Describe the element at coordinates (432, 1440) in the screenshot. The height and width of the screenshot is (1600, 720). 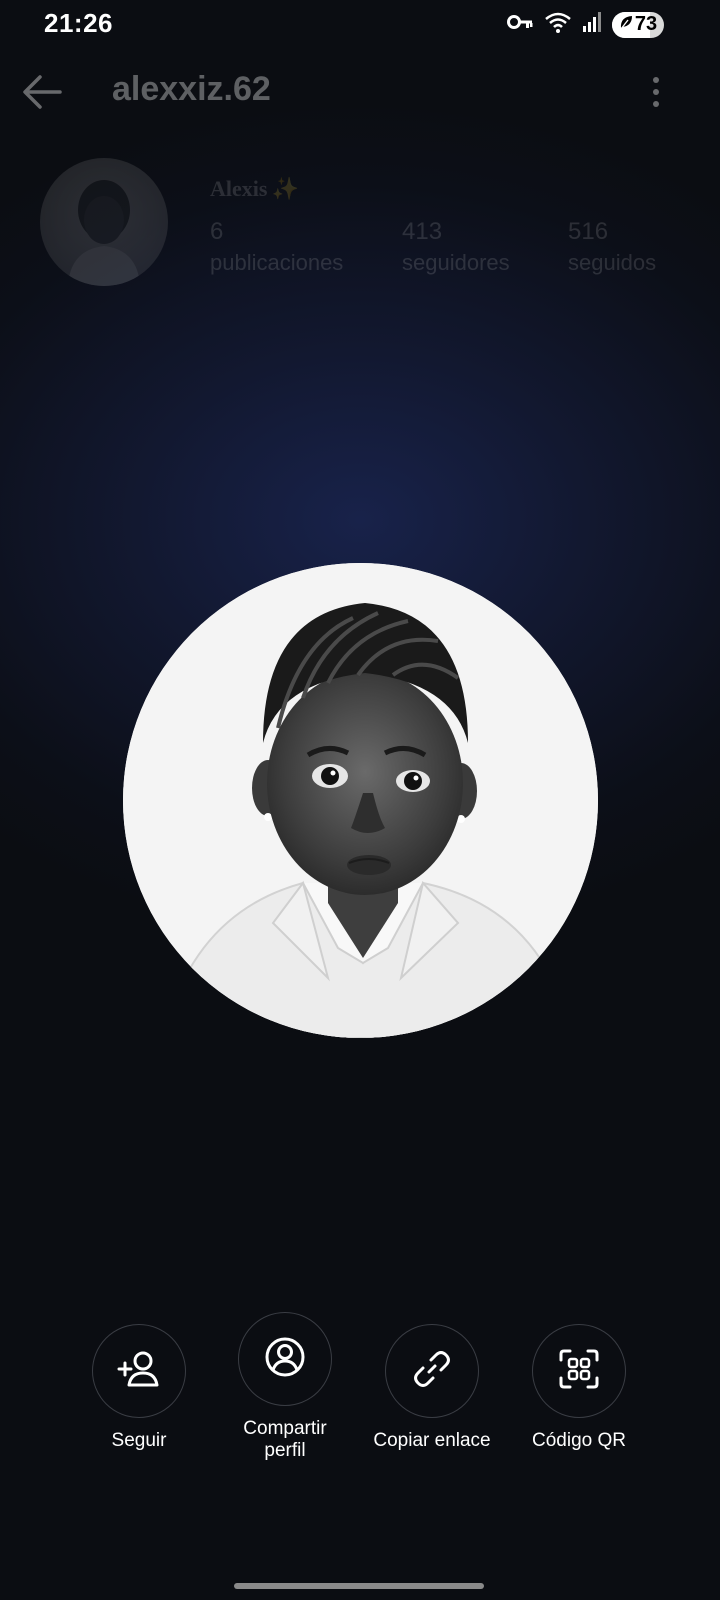
I see `copy-link-label: Copiar enlace` at that location.